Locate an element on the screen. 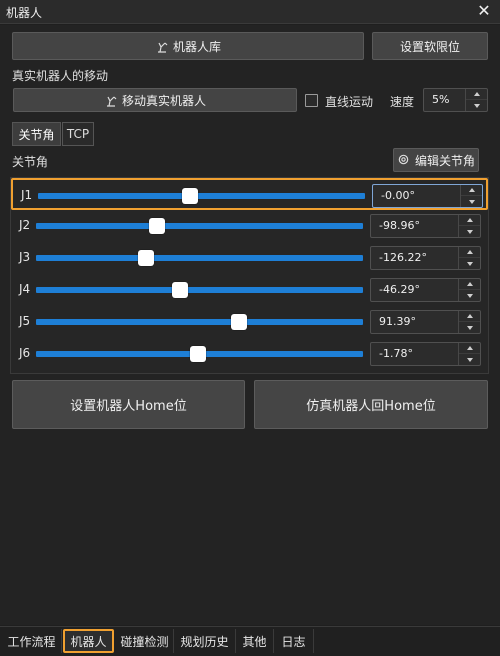 The width and height of the screenshot is (500, 656). bottom-tab-plan-history: 规划历史 is located at coordinates (205, 641).